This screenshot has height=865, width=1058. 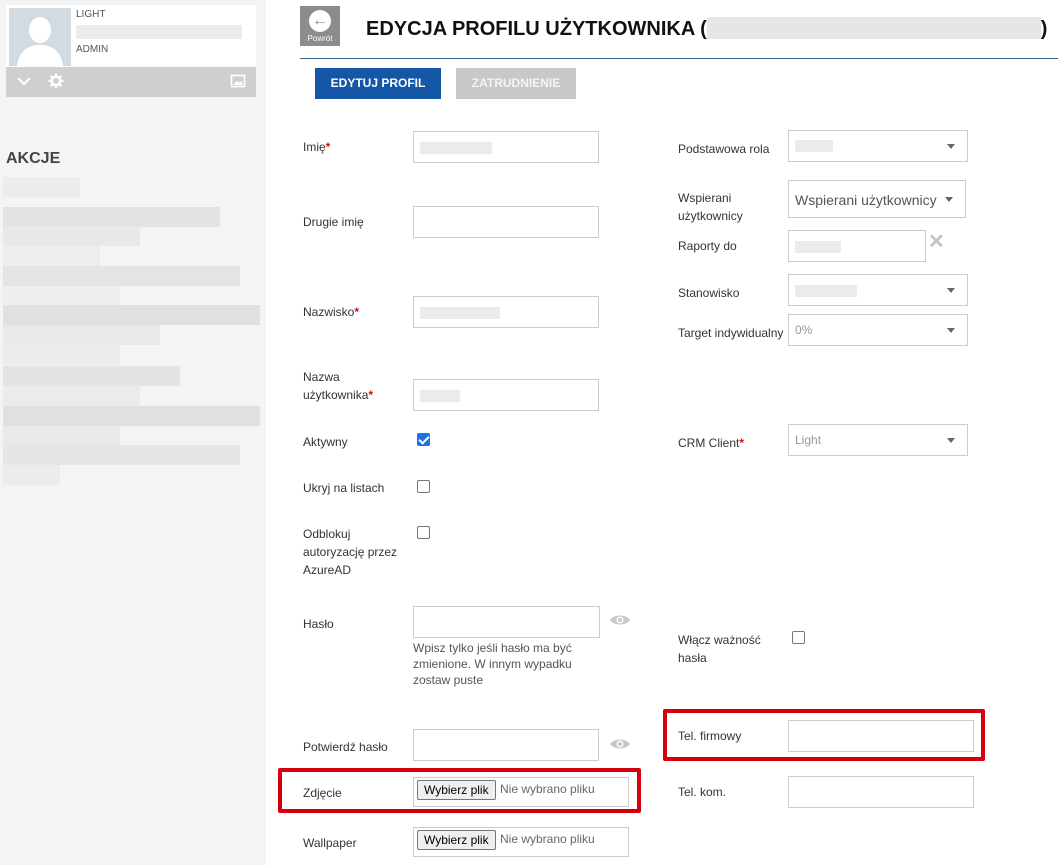 What do you see at coordinates (536, 29) in the screenshot?
I see `page-title-prefix: EDYCJA PROFILU UŻYTKOWNIKA (` at bounding box center [536, 29].